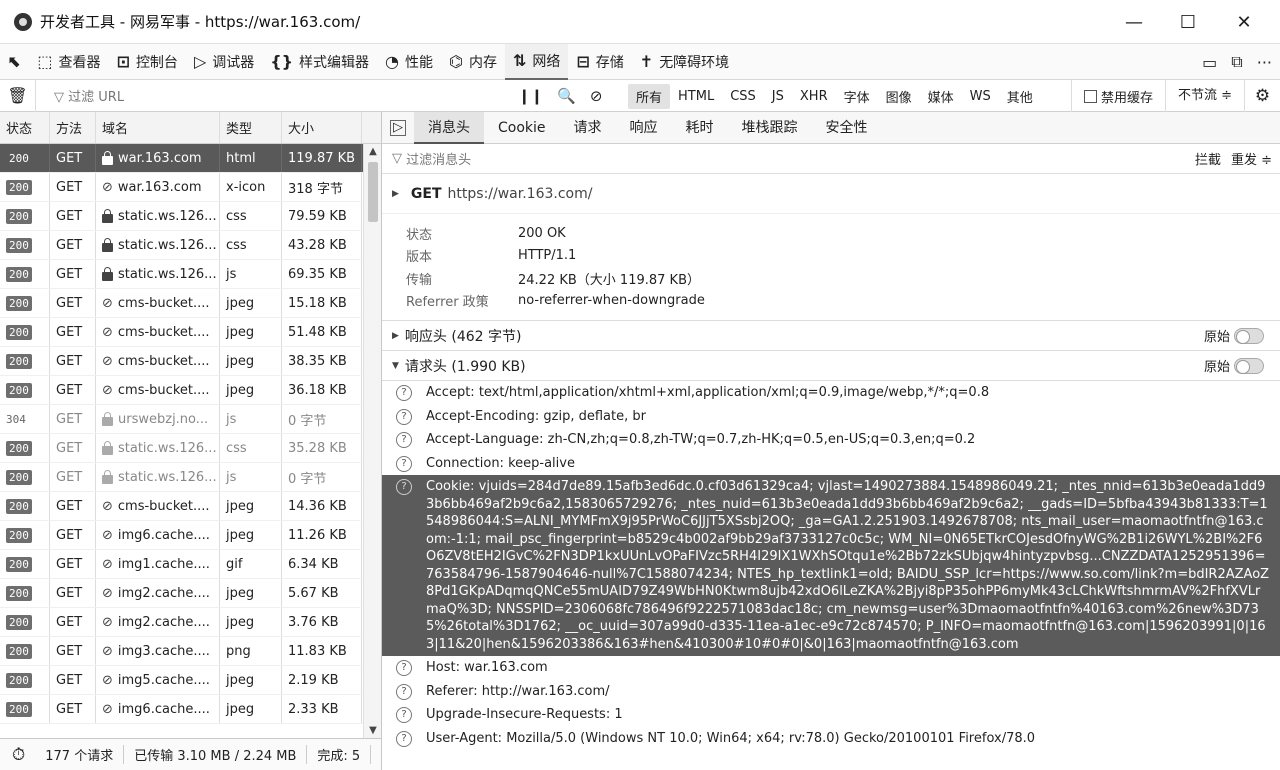 The width and height of the screenshot is (1280, 770). I want to click on more-options-icon: ···, so click(1264, 62).